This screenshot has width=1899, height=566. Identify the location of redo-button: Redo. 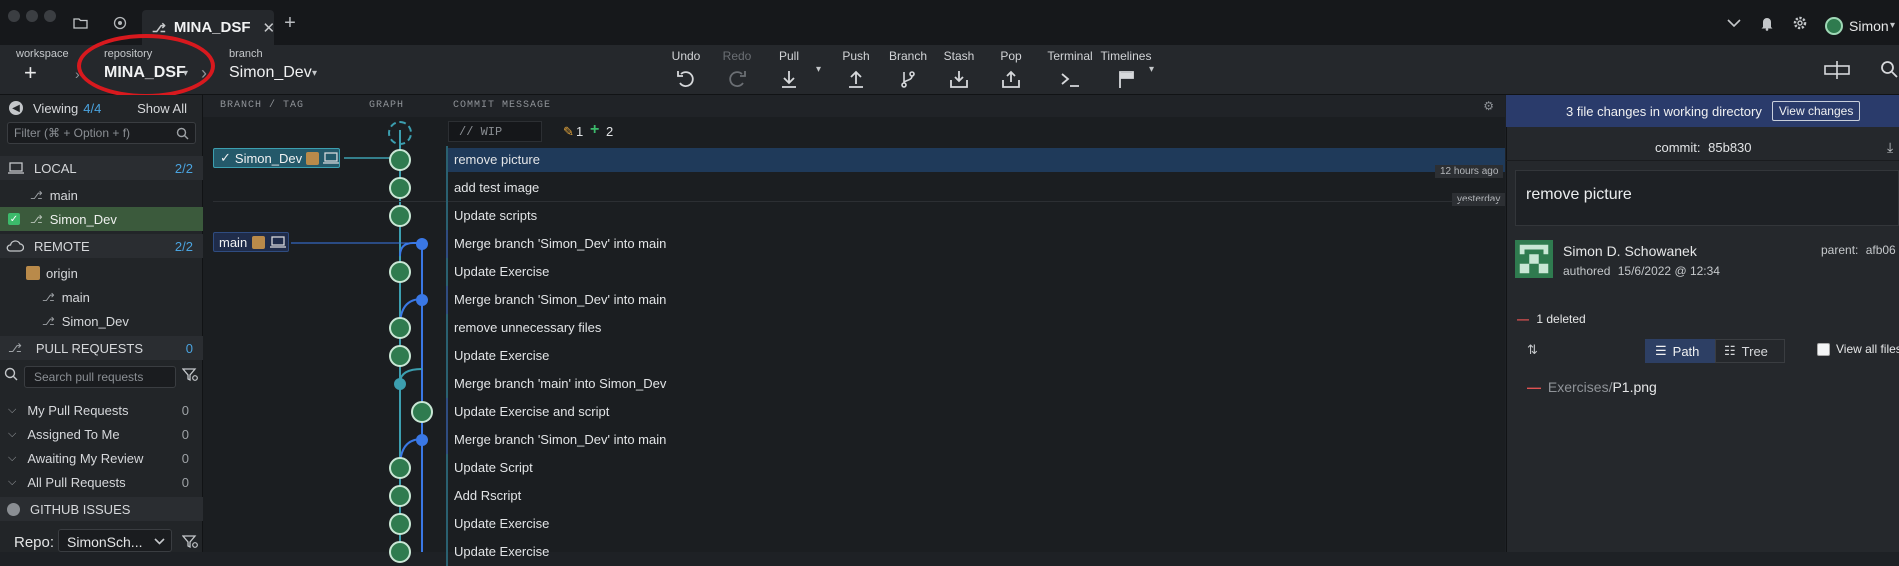
(737, 69).